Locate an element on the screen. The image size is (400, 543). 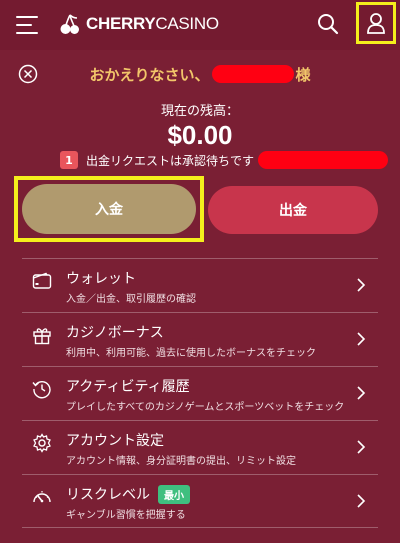
pending-withdrawal-notice: 1 出金リクエストは承認待ちです is located at coordinates (224, 160).